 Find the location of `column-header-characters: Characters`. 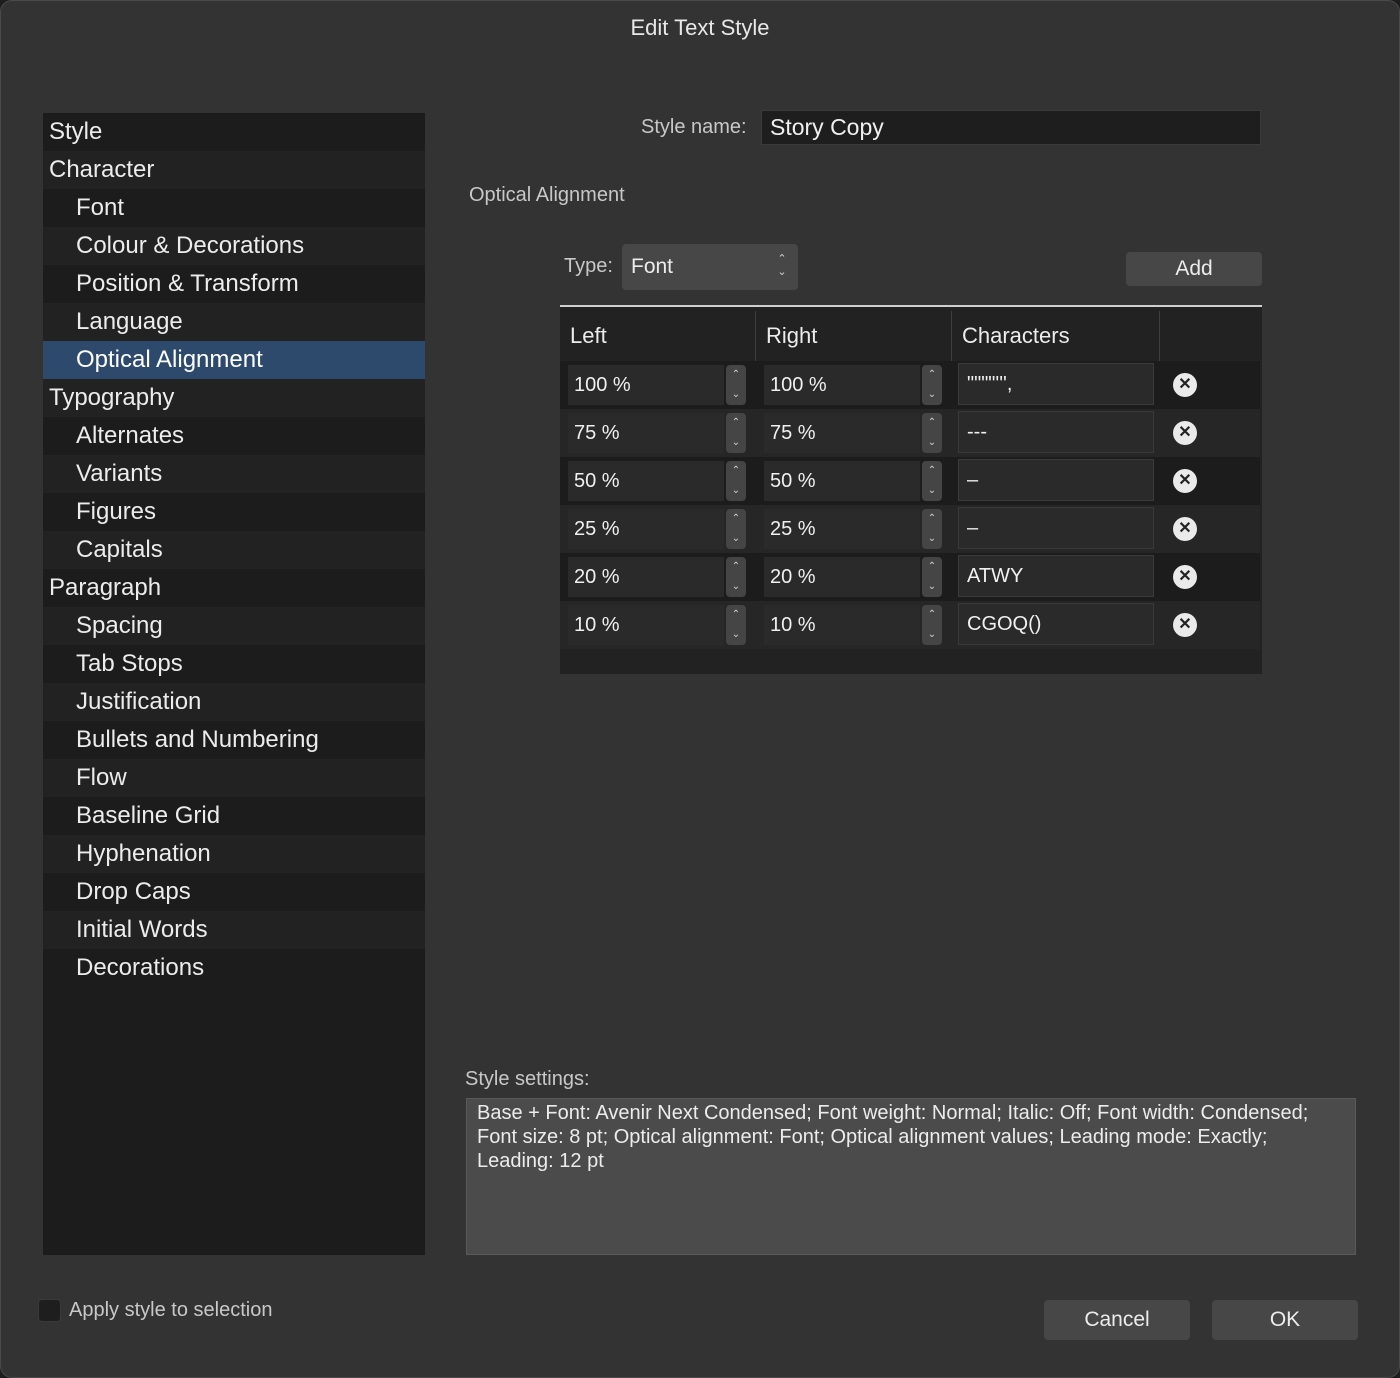

column-header-characters: Characters is located at coordinates (1056, 336).